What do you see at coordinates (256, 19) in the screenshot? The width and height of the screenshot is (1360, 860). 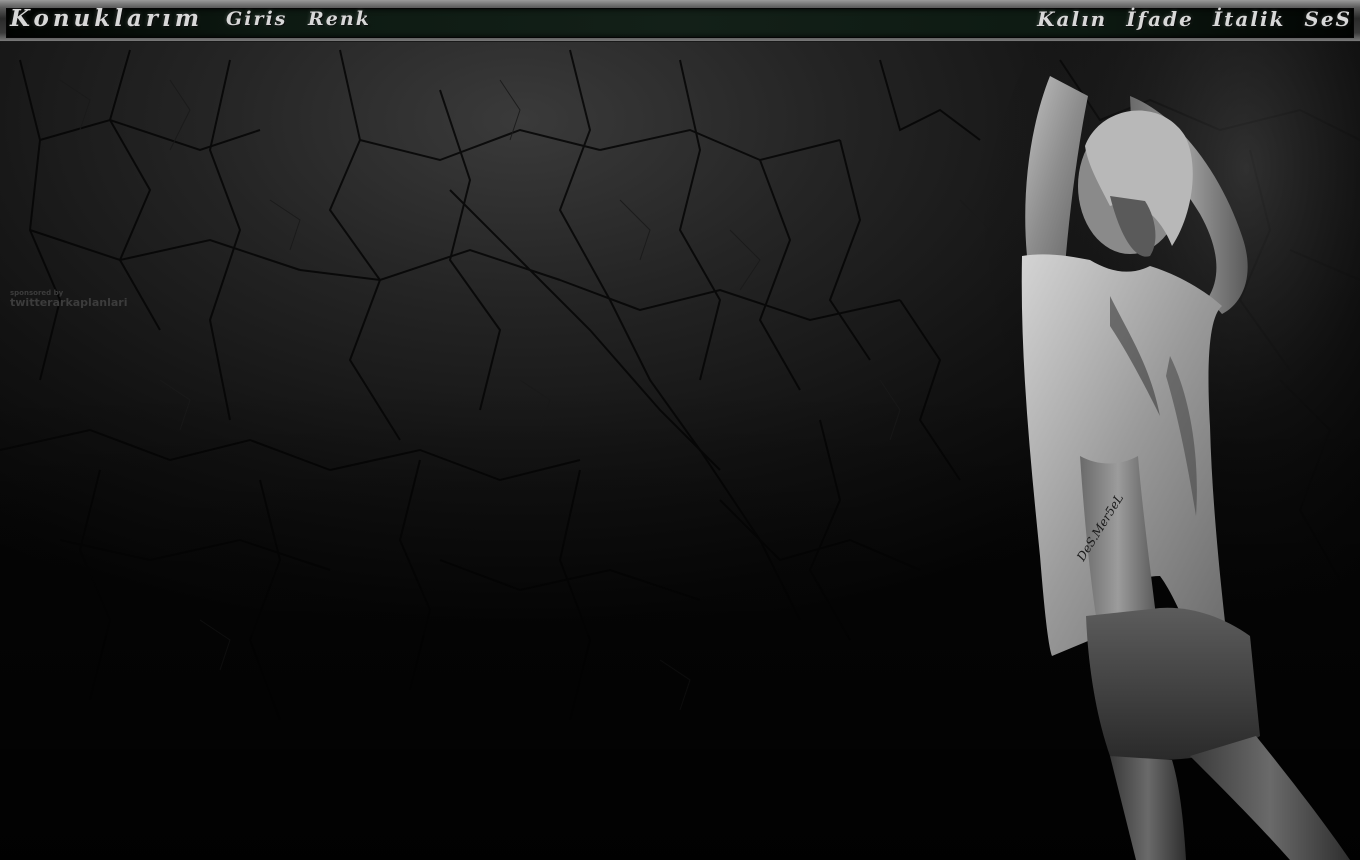 I see `menu-link-giris: Giris` at bounding box center [256, 19].